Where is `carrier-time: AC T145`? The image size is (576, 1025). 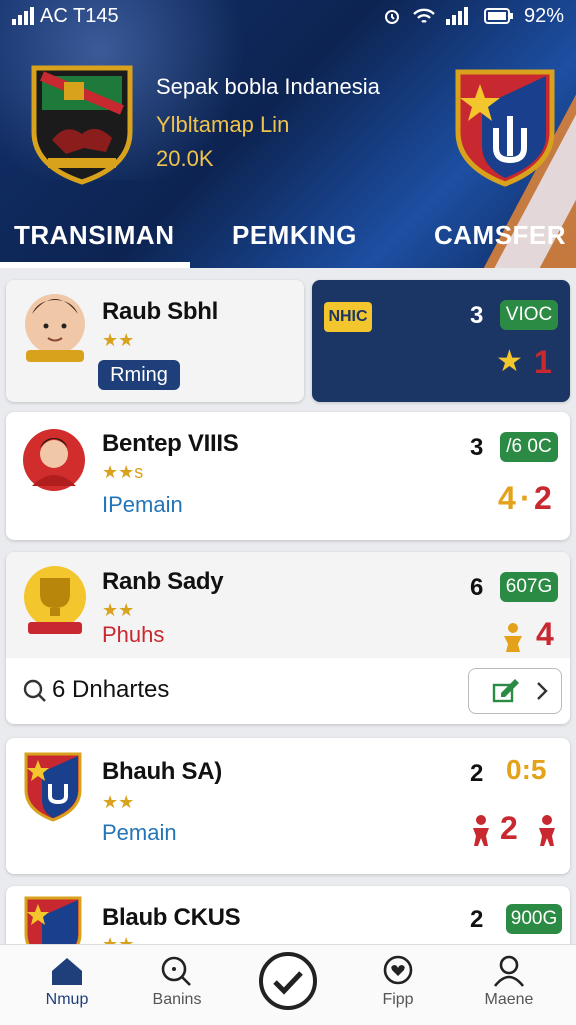
carrier-time: AC T145 is located at coordinates (79, 15).